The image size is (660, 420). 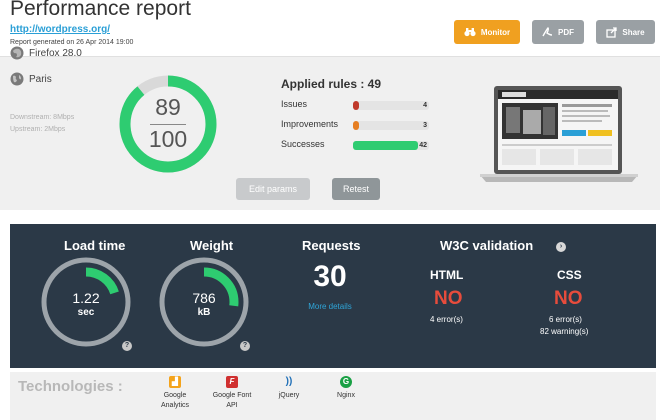 What do you see at coordinates (273, 189) in the screenshot?
I see `edit-params-button: Edit params` at bounding box center [273, 189].